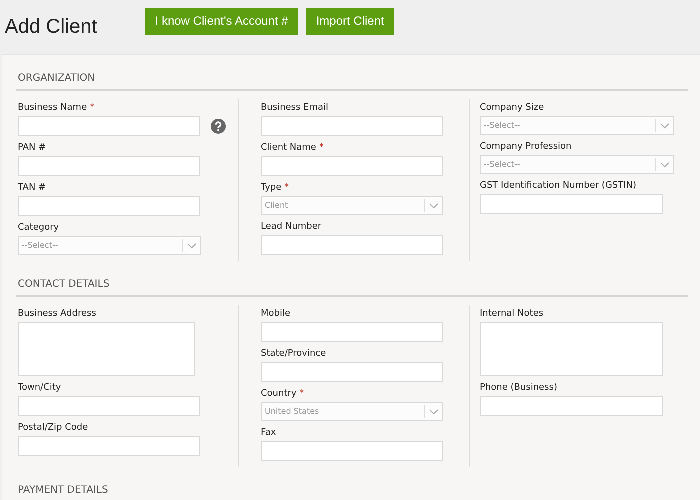  What do you see at coordinates (291, 227) in the screenshot?
I see `field-label: Lead Number` at bounding box center [291, 227].